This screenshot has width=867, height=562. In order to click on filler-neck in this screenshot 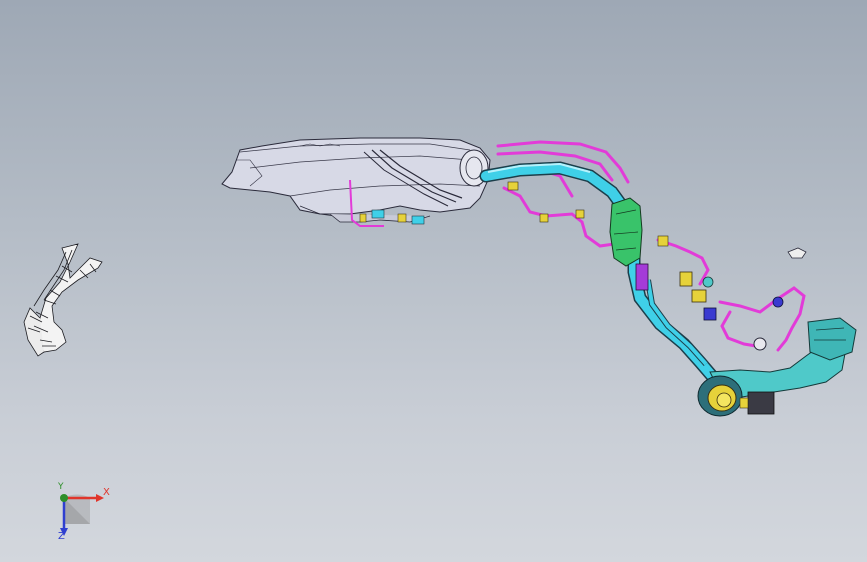, I will do `click(777, 367)`.